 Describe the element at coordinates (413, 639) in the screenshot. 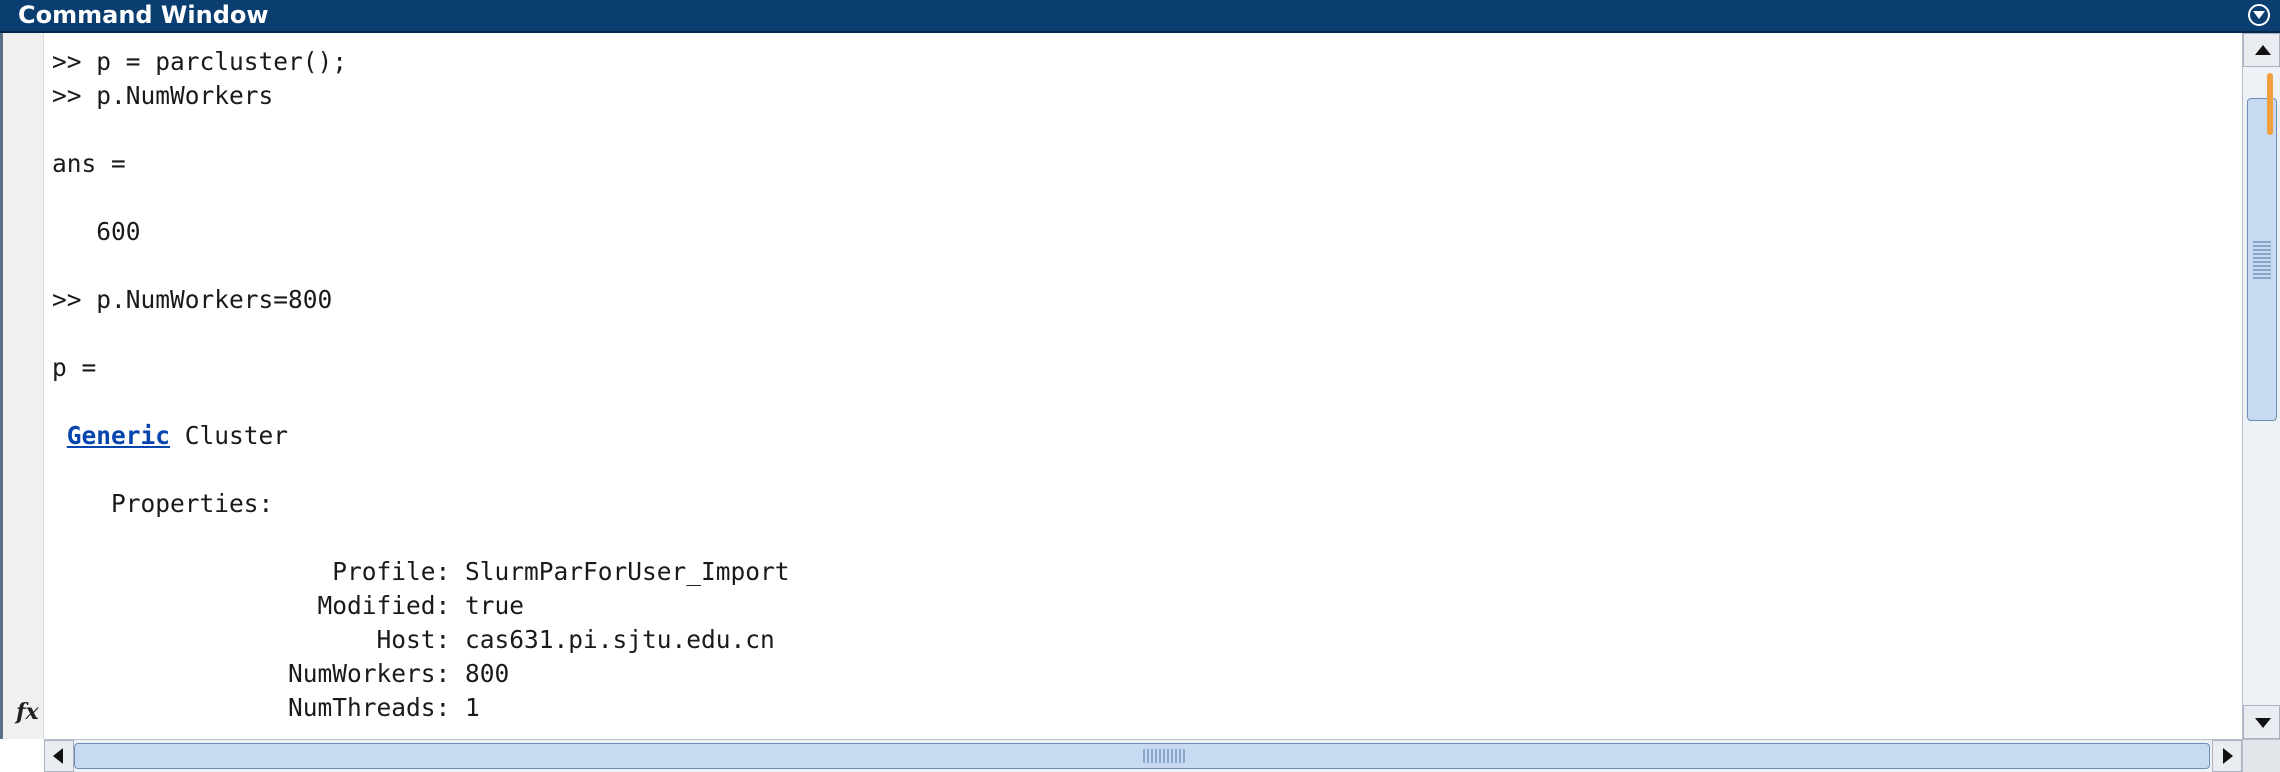

I see `console-line: Host: cas631.pi.sjtu.edu.cn` at that location.